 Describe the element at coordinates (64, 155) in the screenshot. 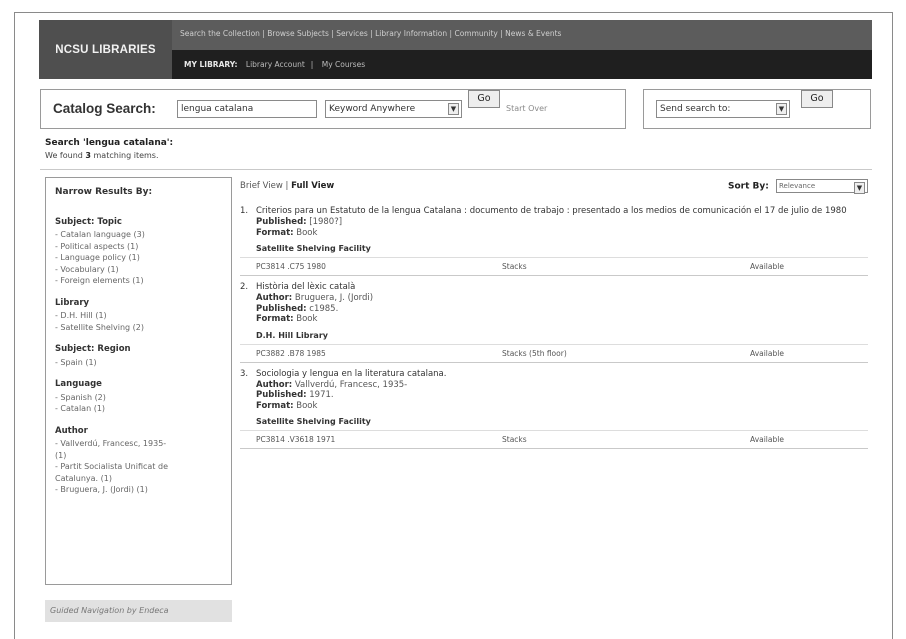

I see `found-prefix: We found` at that location.